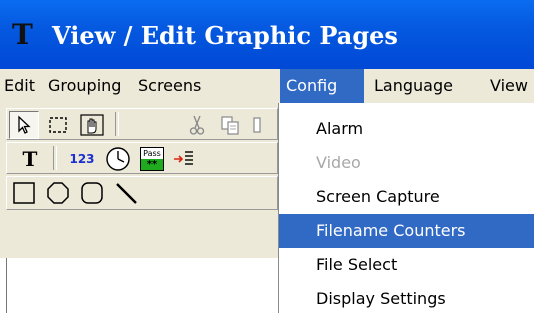 This screenshot has width=534, height=316. Describe the element at coordinates (126, 193) in the screenshot. I see `line-icon` at that location.